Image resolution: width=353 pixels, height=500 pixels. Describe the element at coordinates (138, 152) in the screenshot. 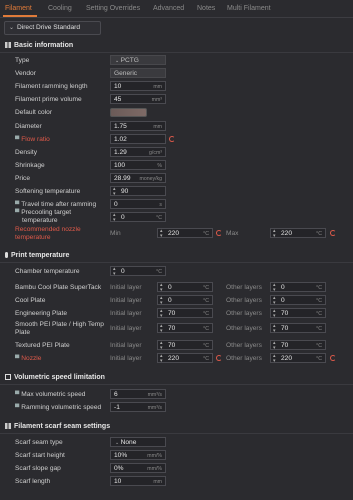

I see `density-input: 1.29 g/cm³` at that location.